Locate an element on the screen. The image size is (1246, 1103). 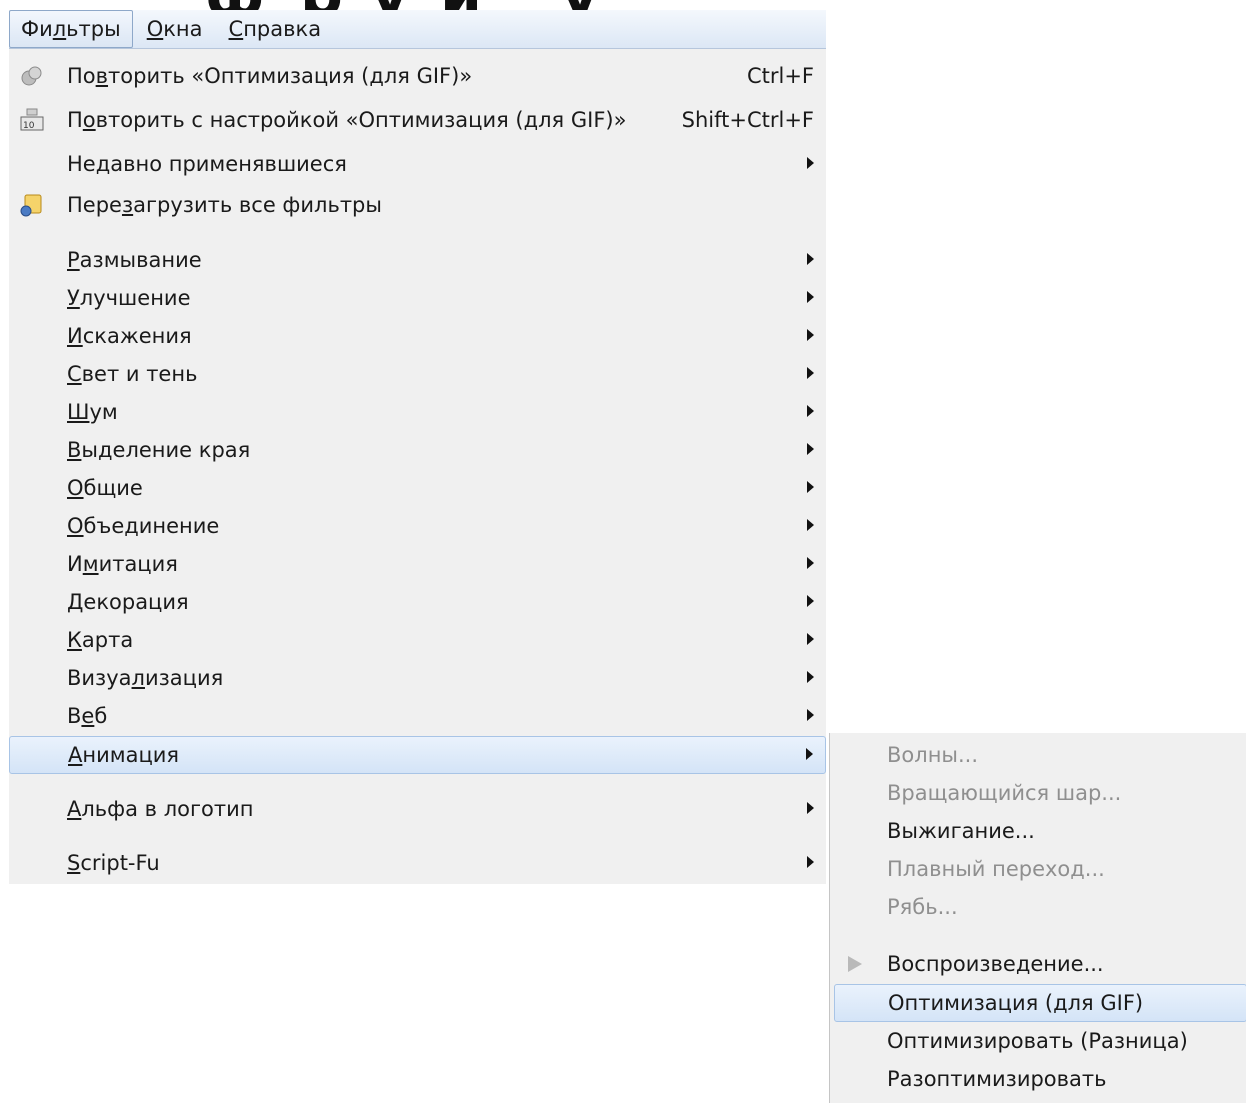
menu-item-noise: Шум is located at coordinates (417, 412).